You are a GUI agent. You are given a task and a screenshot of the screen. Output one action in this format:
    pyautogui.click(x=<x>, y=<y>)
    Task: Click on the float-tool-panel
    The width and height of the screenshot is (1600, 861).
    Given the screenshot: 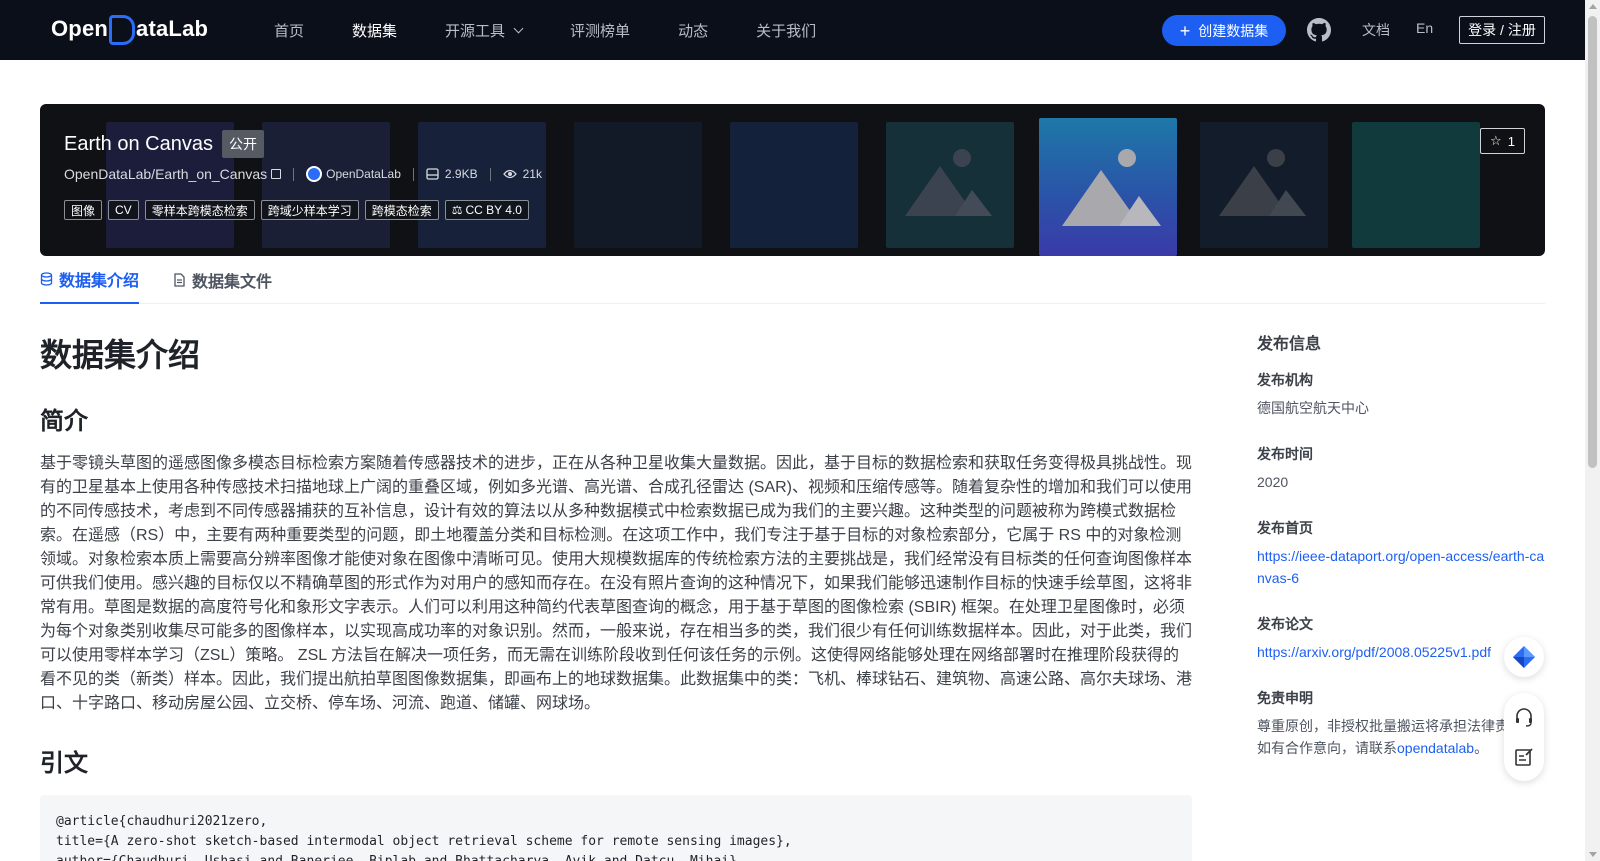 What is the action you would take?
    pyautogui.click(x=1524, y=737)
    